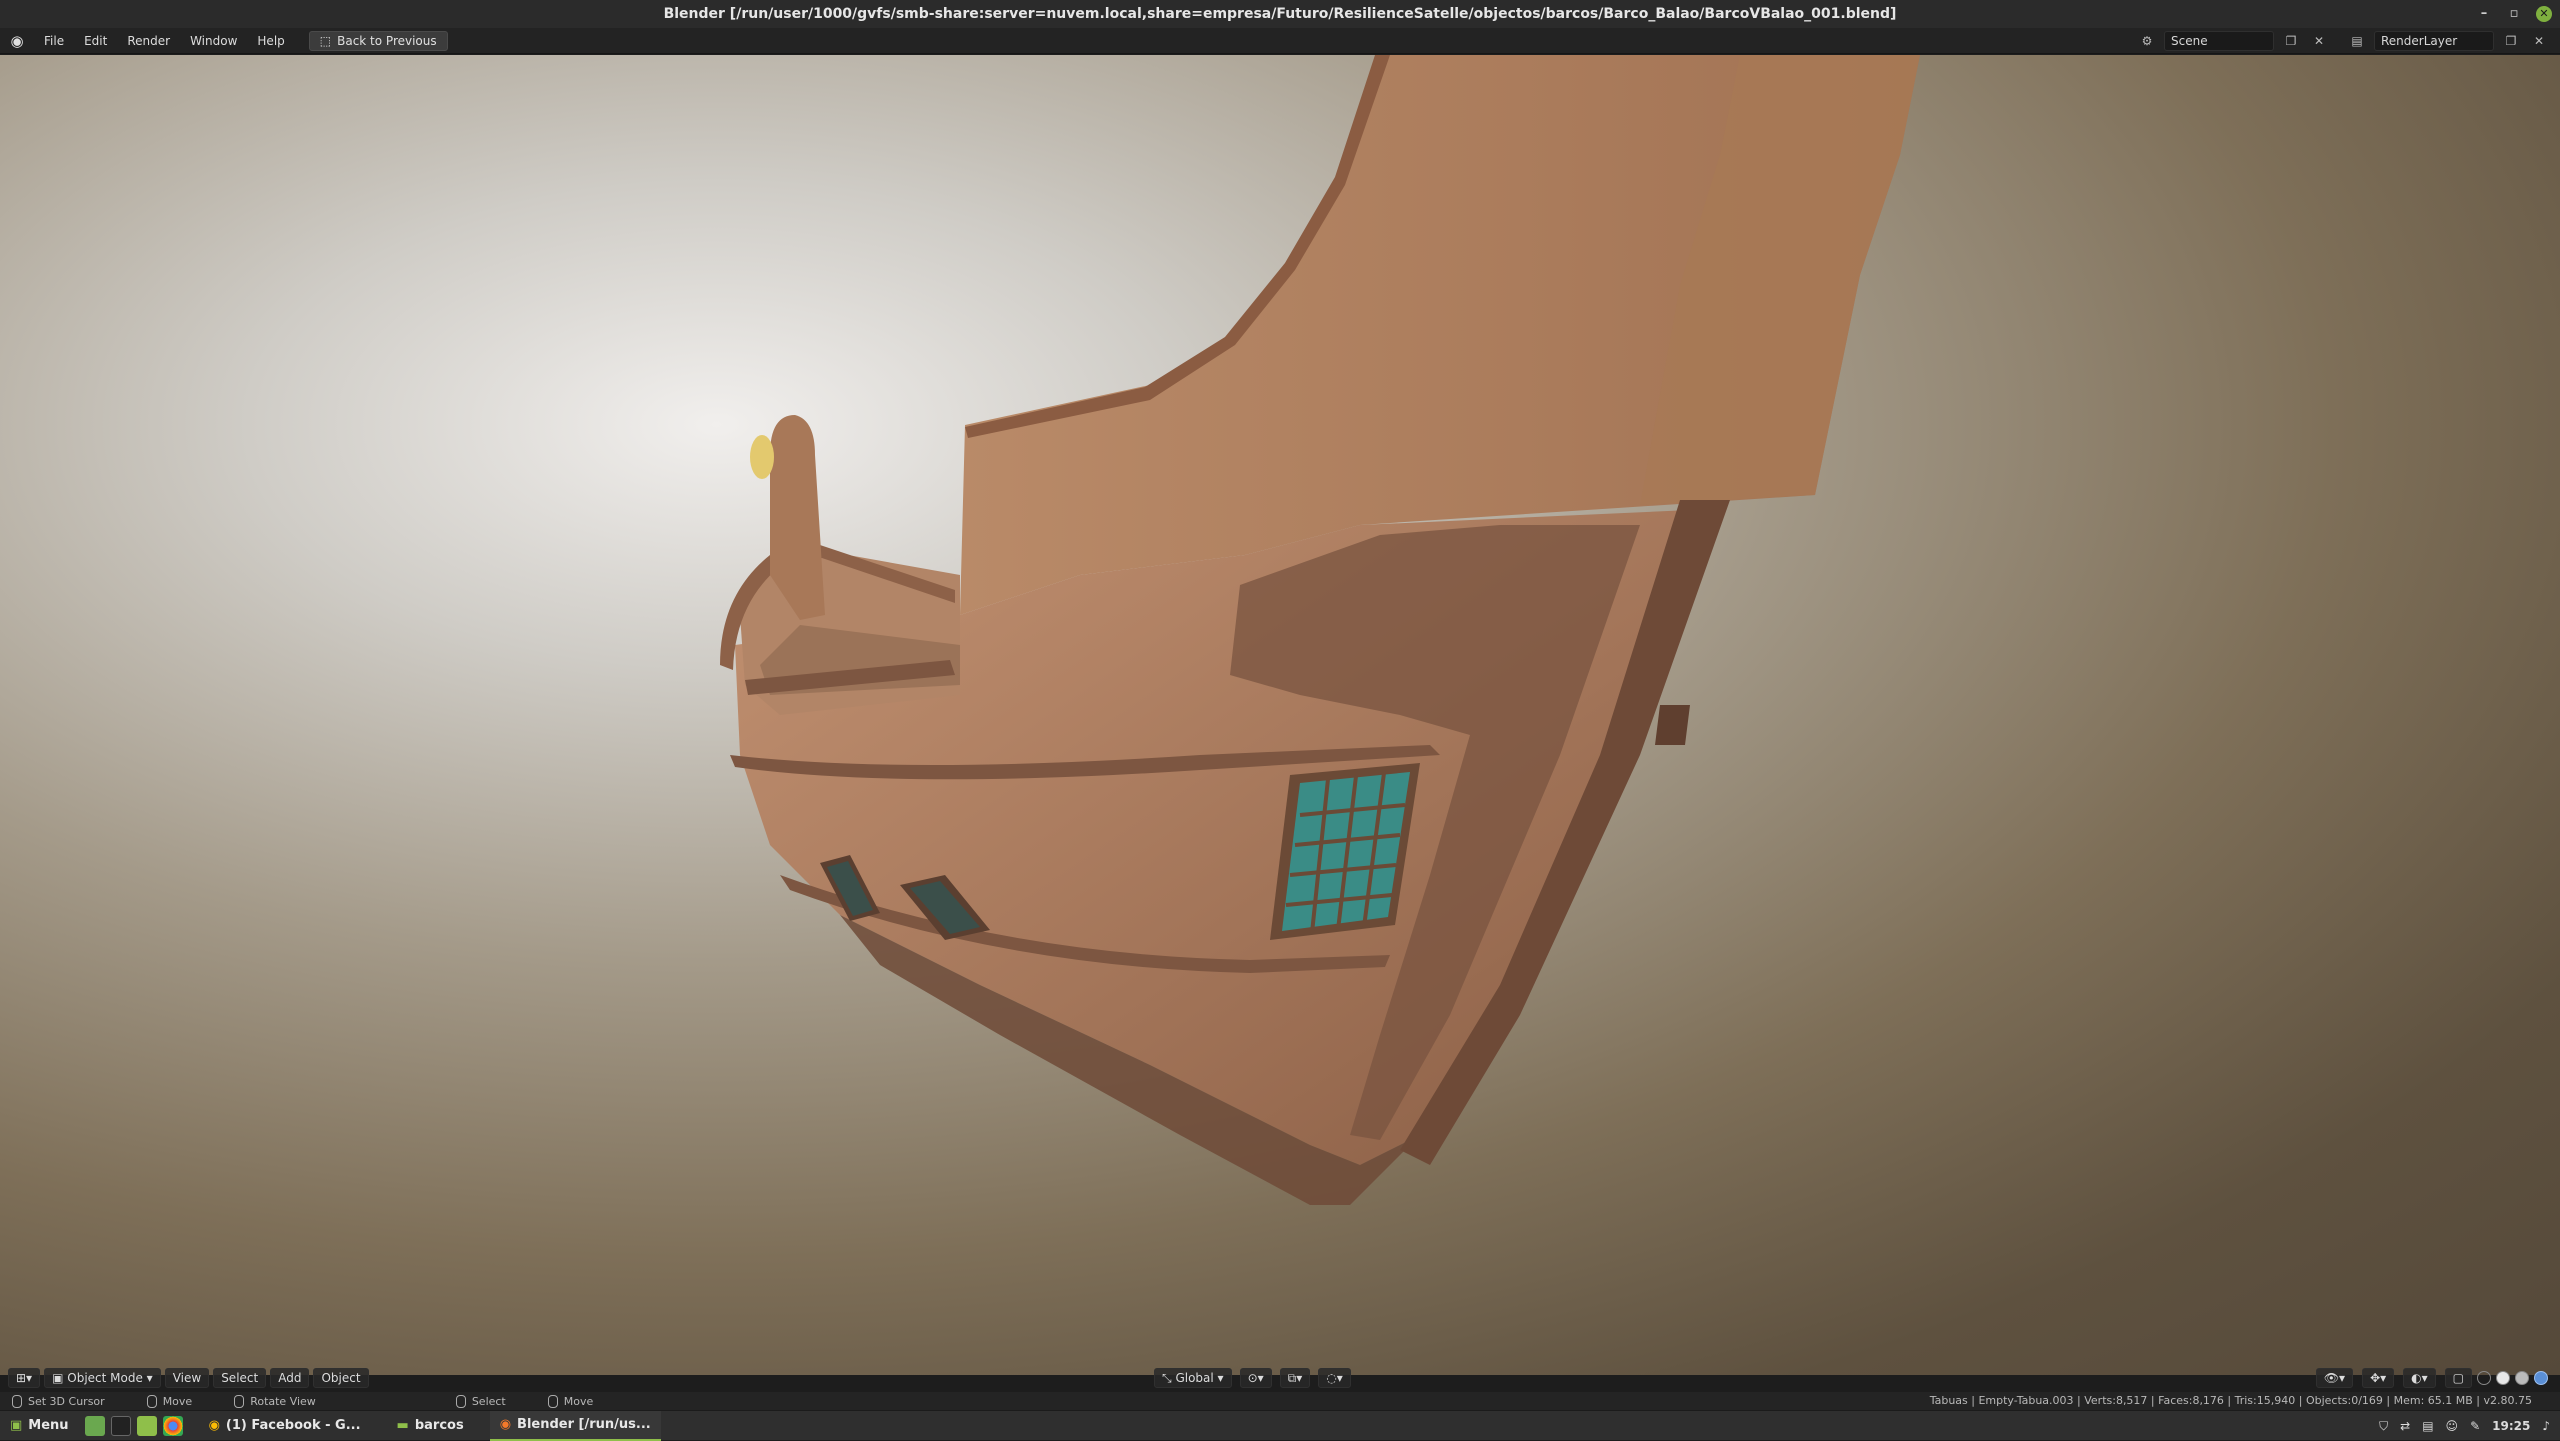  I want to click on scene-field: Scene, so click(2219, 41).